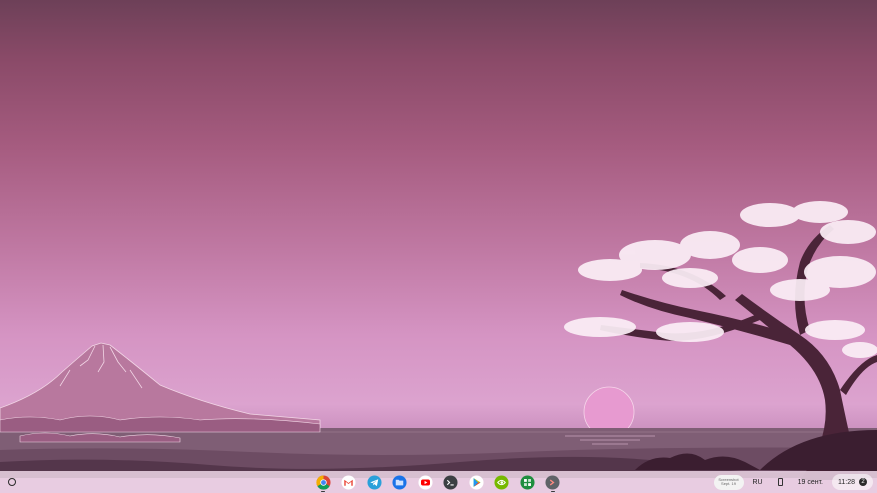  I want to click on ime-menu-button: RU, so click(758, 482).